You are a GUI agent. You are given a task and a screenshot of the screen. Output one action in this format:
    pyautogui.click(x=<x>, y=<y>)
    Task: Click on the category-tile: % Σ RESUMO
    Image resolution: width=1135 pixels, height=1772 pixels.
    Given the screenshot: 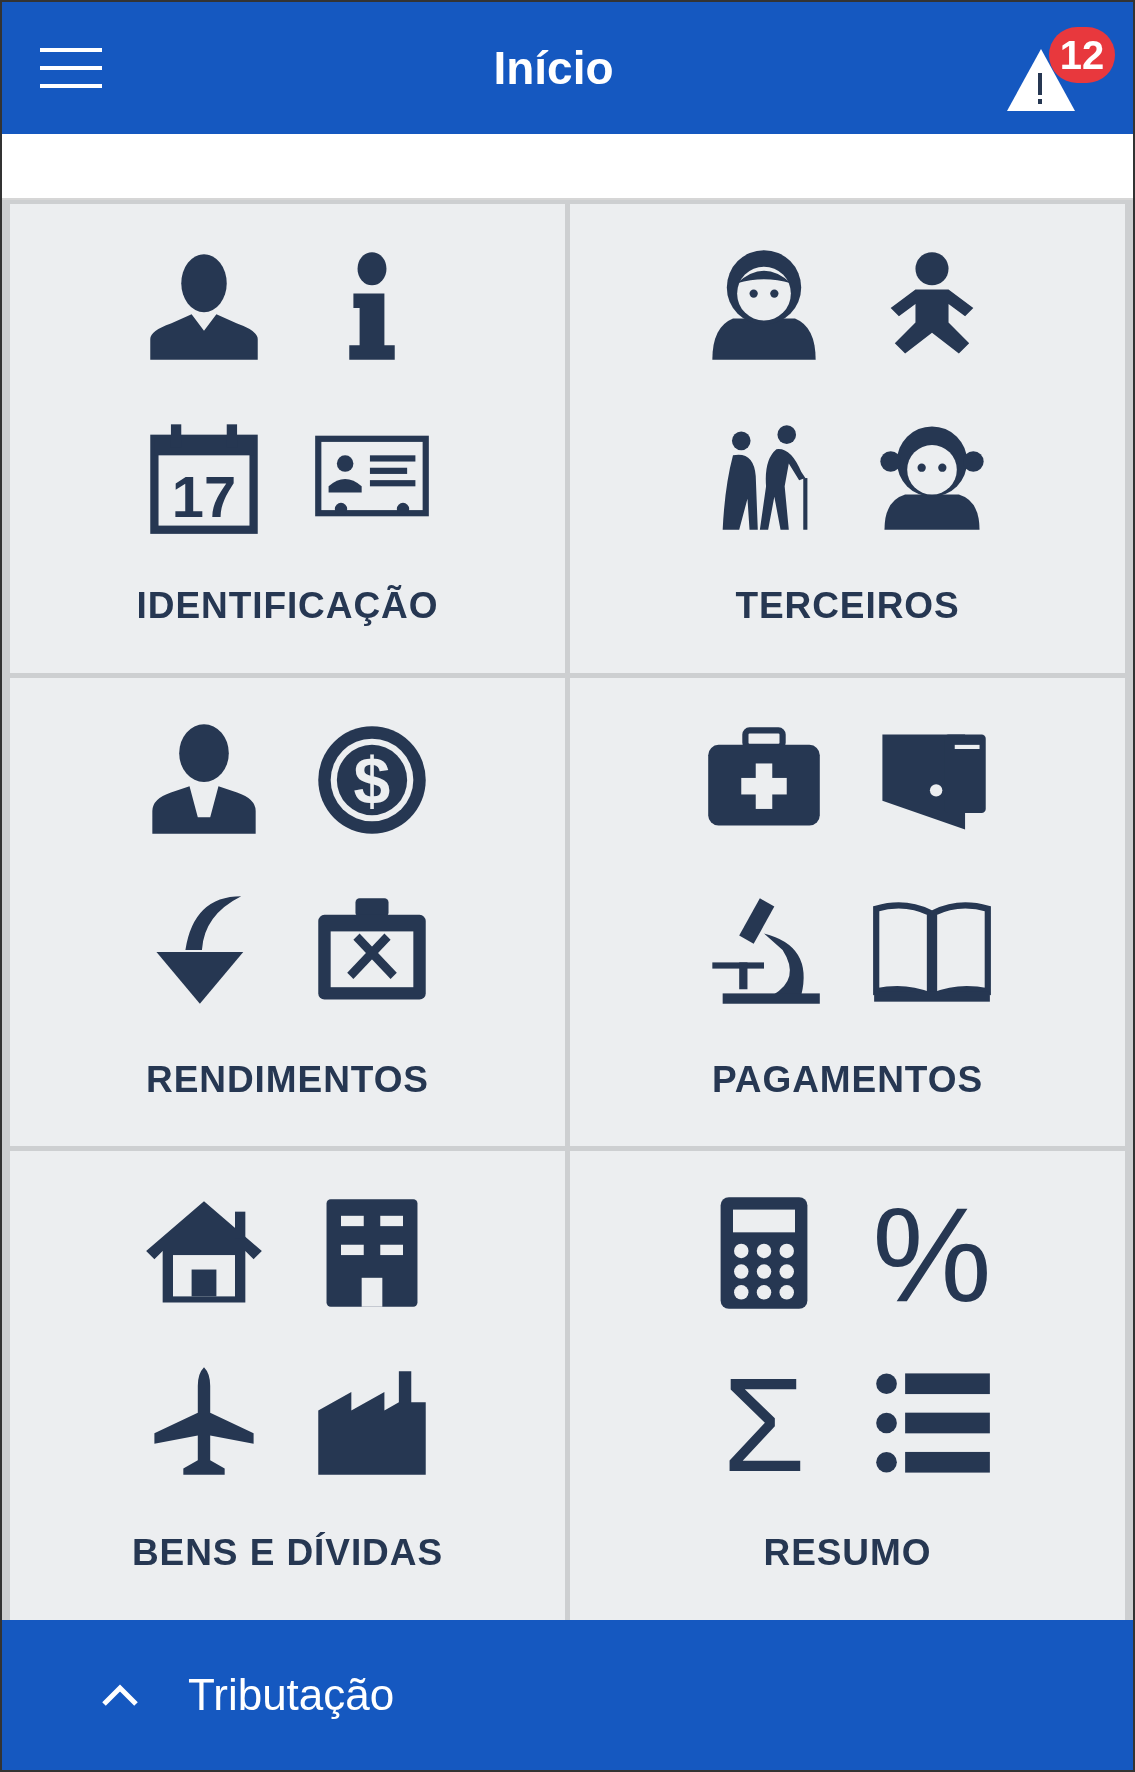 What is the action you would take?
    pyautogui.click(x=847, y=1385)
    